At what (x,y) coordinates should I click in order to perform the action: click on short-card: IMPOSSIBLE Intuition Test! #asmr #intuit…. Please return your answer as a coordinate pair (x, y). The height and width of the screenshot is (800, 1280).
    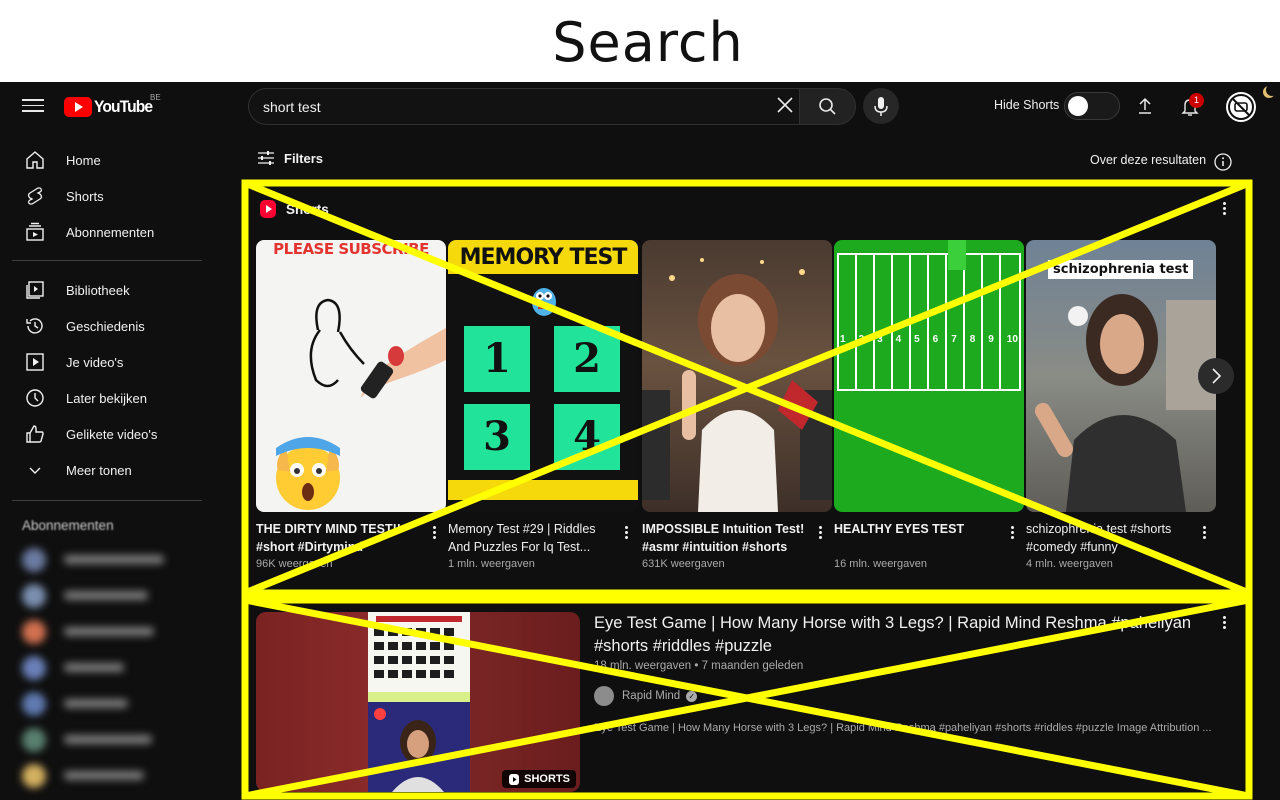
    Looking at the image, I should click on (737, 405).